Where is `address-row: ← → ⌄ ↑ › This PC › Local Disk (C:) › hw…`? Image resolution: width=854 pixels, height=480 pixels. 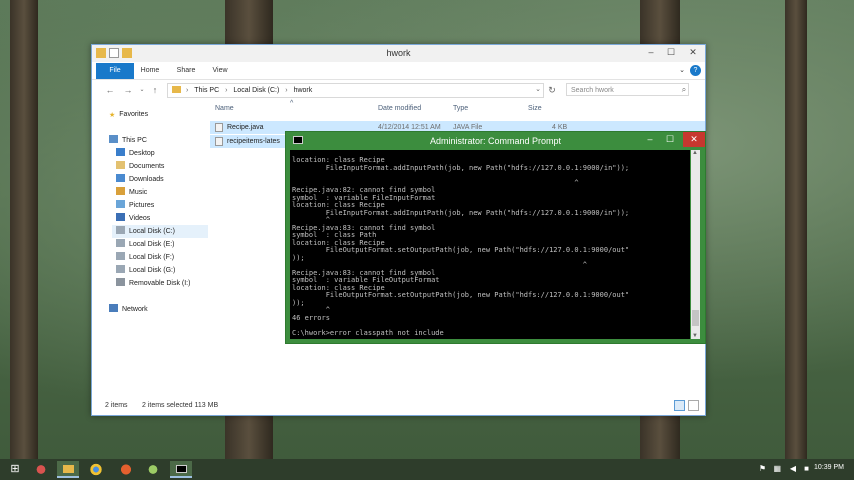
address-row: ← → ⌄ ↑ › This PC › Local Disk (C:) › hw… is located at coordinates (398, 90).